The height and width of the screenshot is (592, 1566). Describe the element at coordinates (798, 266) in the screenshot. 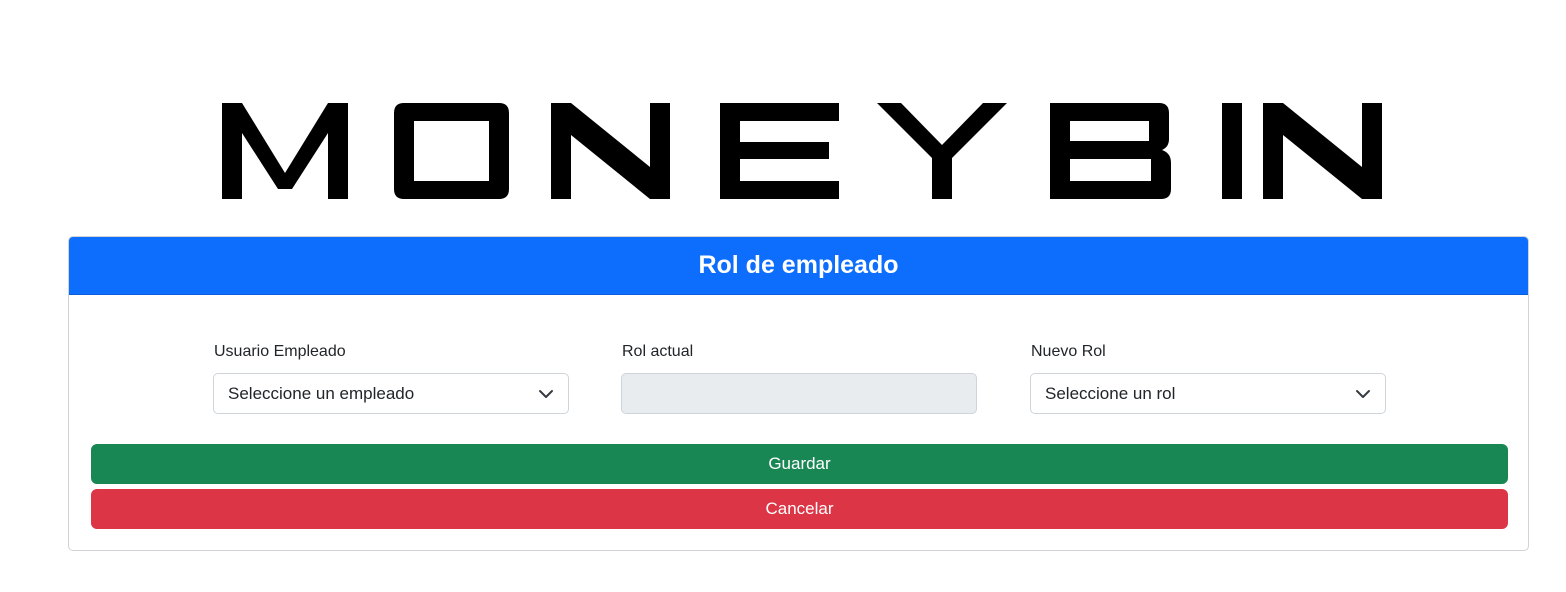

I see `card-title: Rol de empleado` at that location.